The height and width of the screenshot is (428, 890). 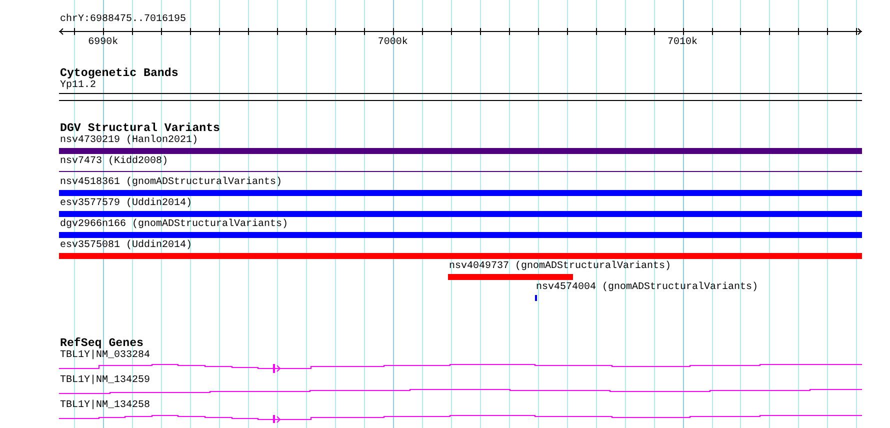 What do you see at coordinates (393, 41) in the screenshot?
I see `tick-label: 7000k` at bounding box center [393, 41].